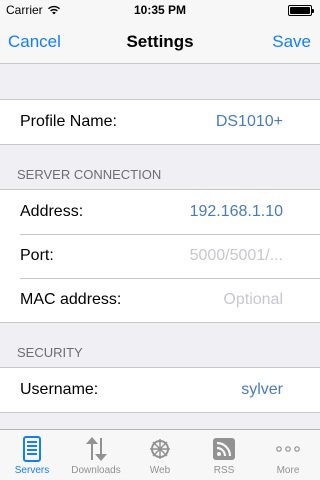 This screenshot has height=480, width=320. Describe the element at coordinates (71, 299) in the screenshot. I see `mac-address-label: MAC address:` at that location.